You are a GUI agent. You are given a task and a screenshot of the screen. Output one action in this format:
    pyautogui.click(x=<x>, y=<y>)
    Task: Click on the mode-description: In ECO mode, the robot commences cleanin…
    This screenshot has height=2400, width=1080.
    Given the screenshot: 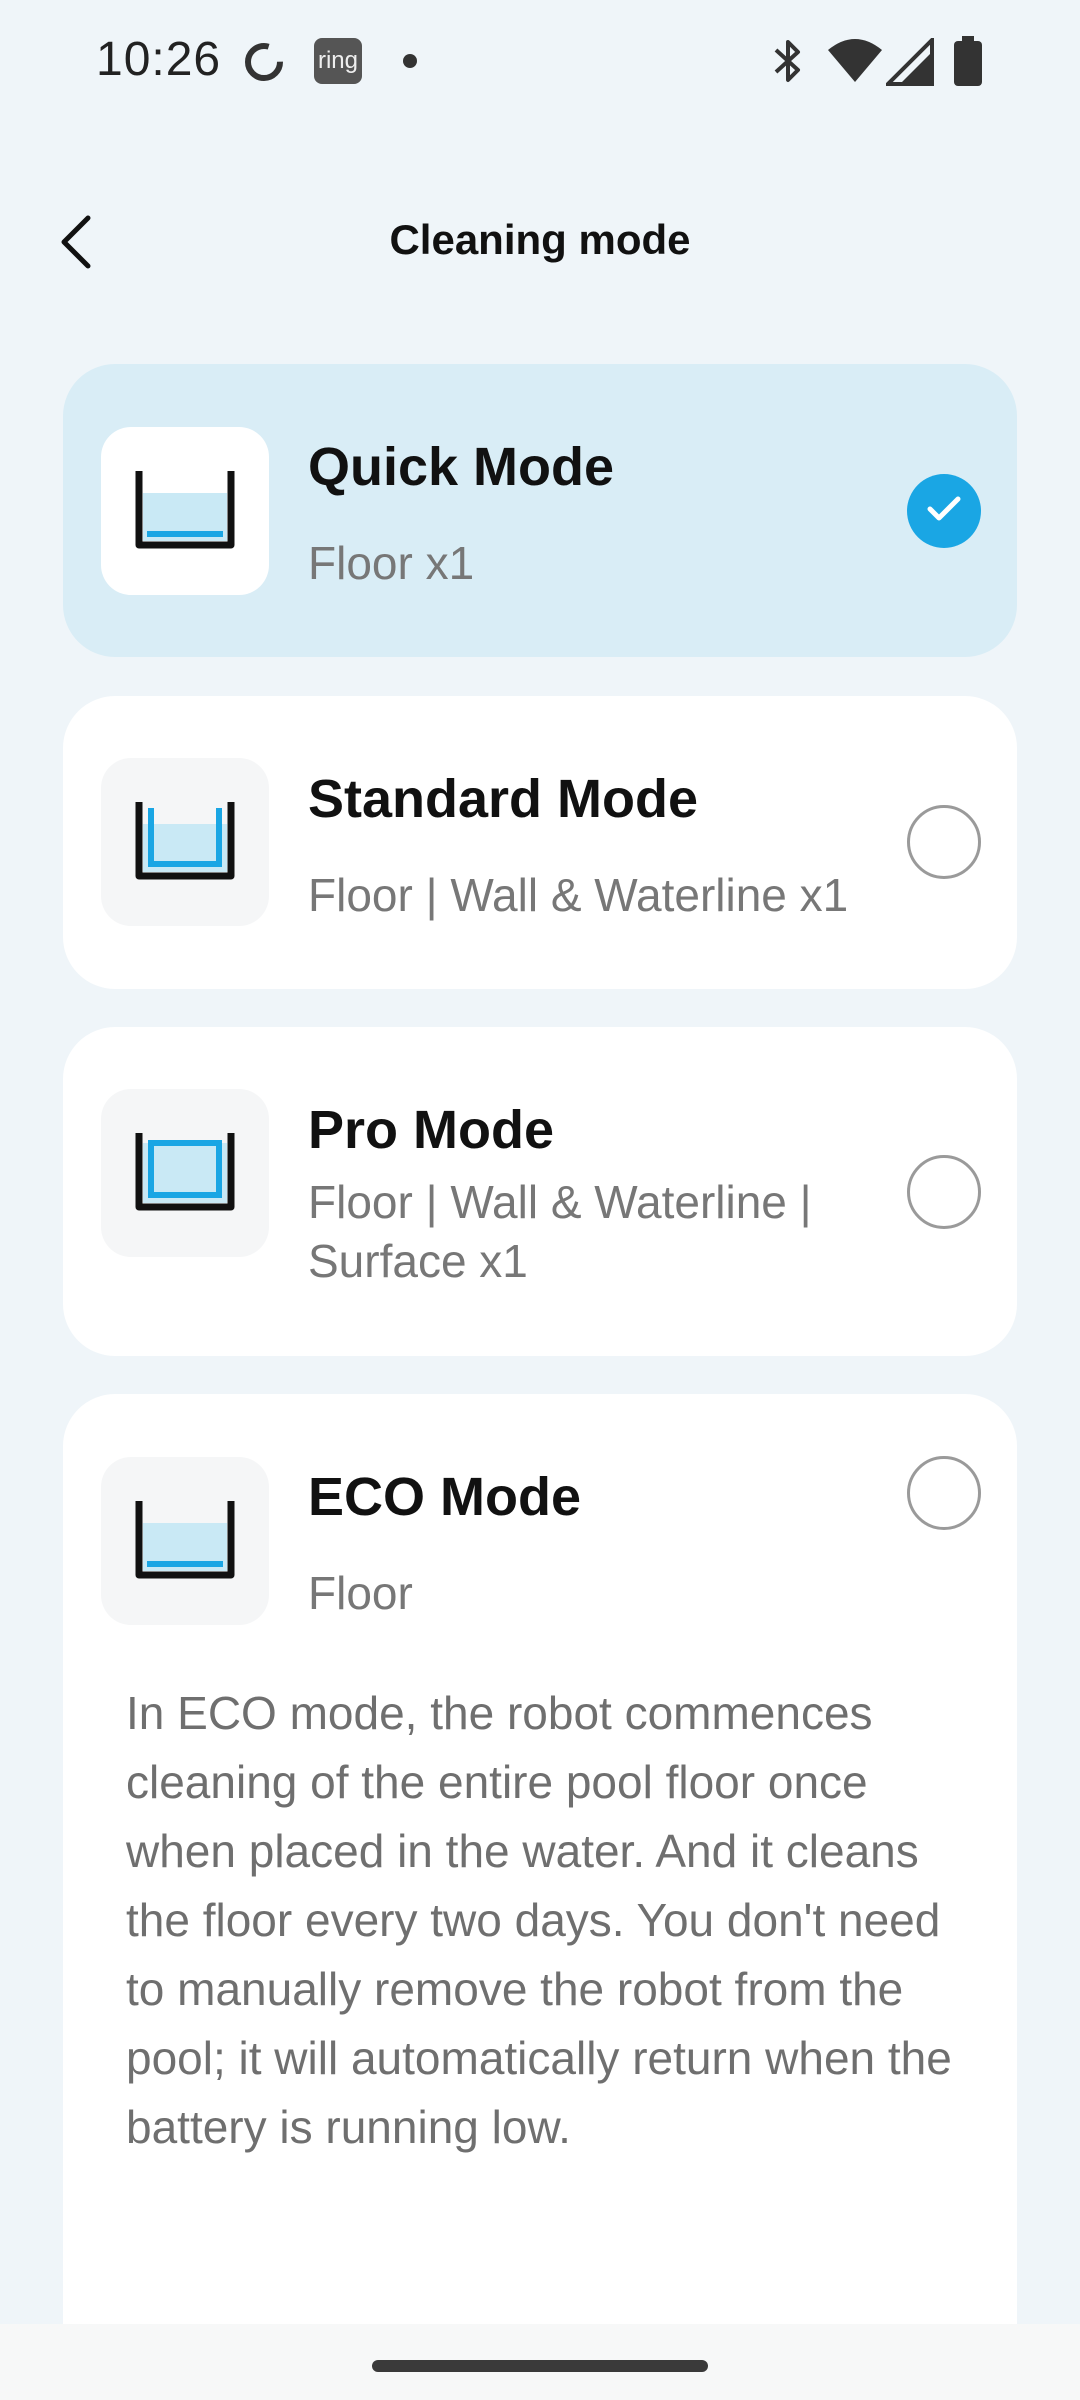 What is the action you would take?
    pyautogui.click(x=539, y=1920)
    